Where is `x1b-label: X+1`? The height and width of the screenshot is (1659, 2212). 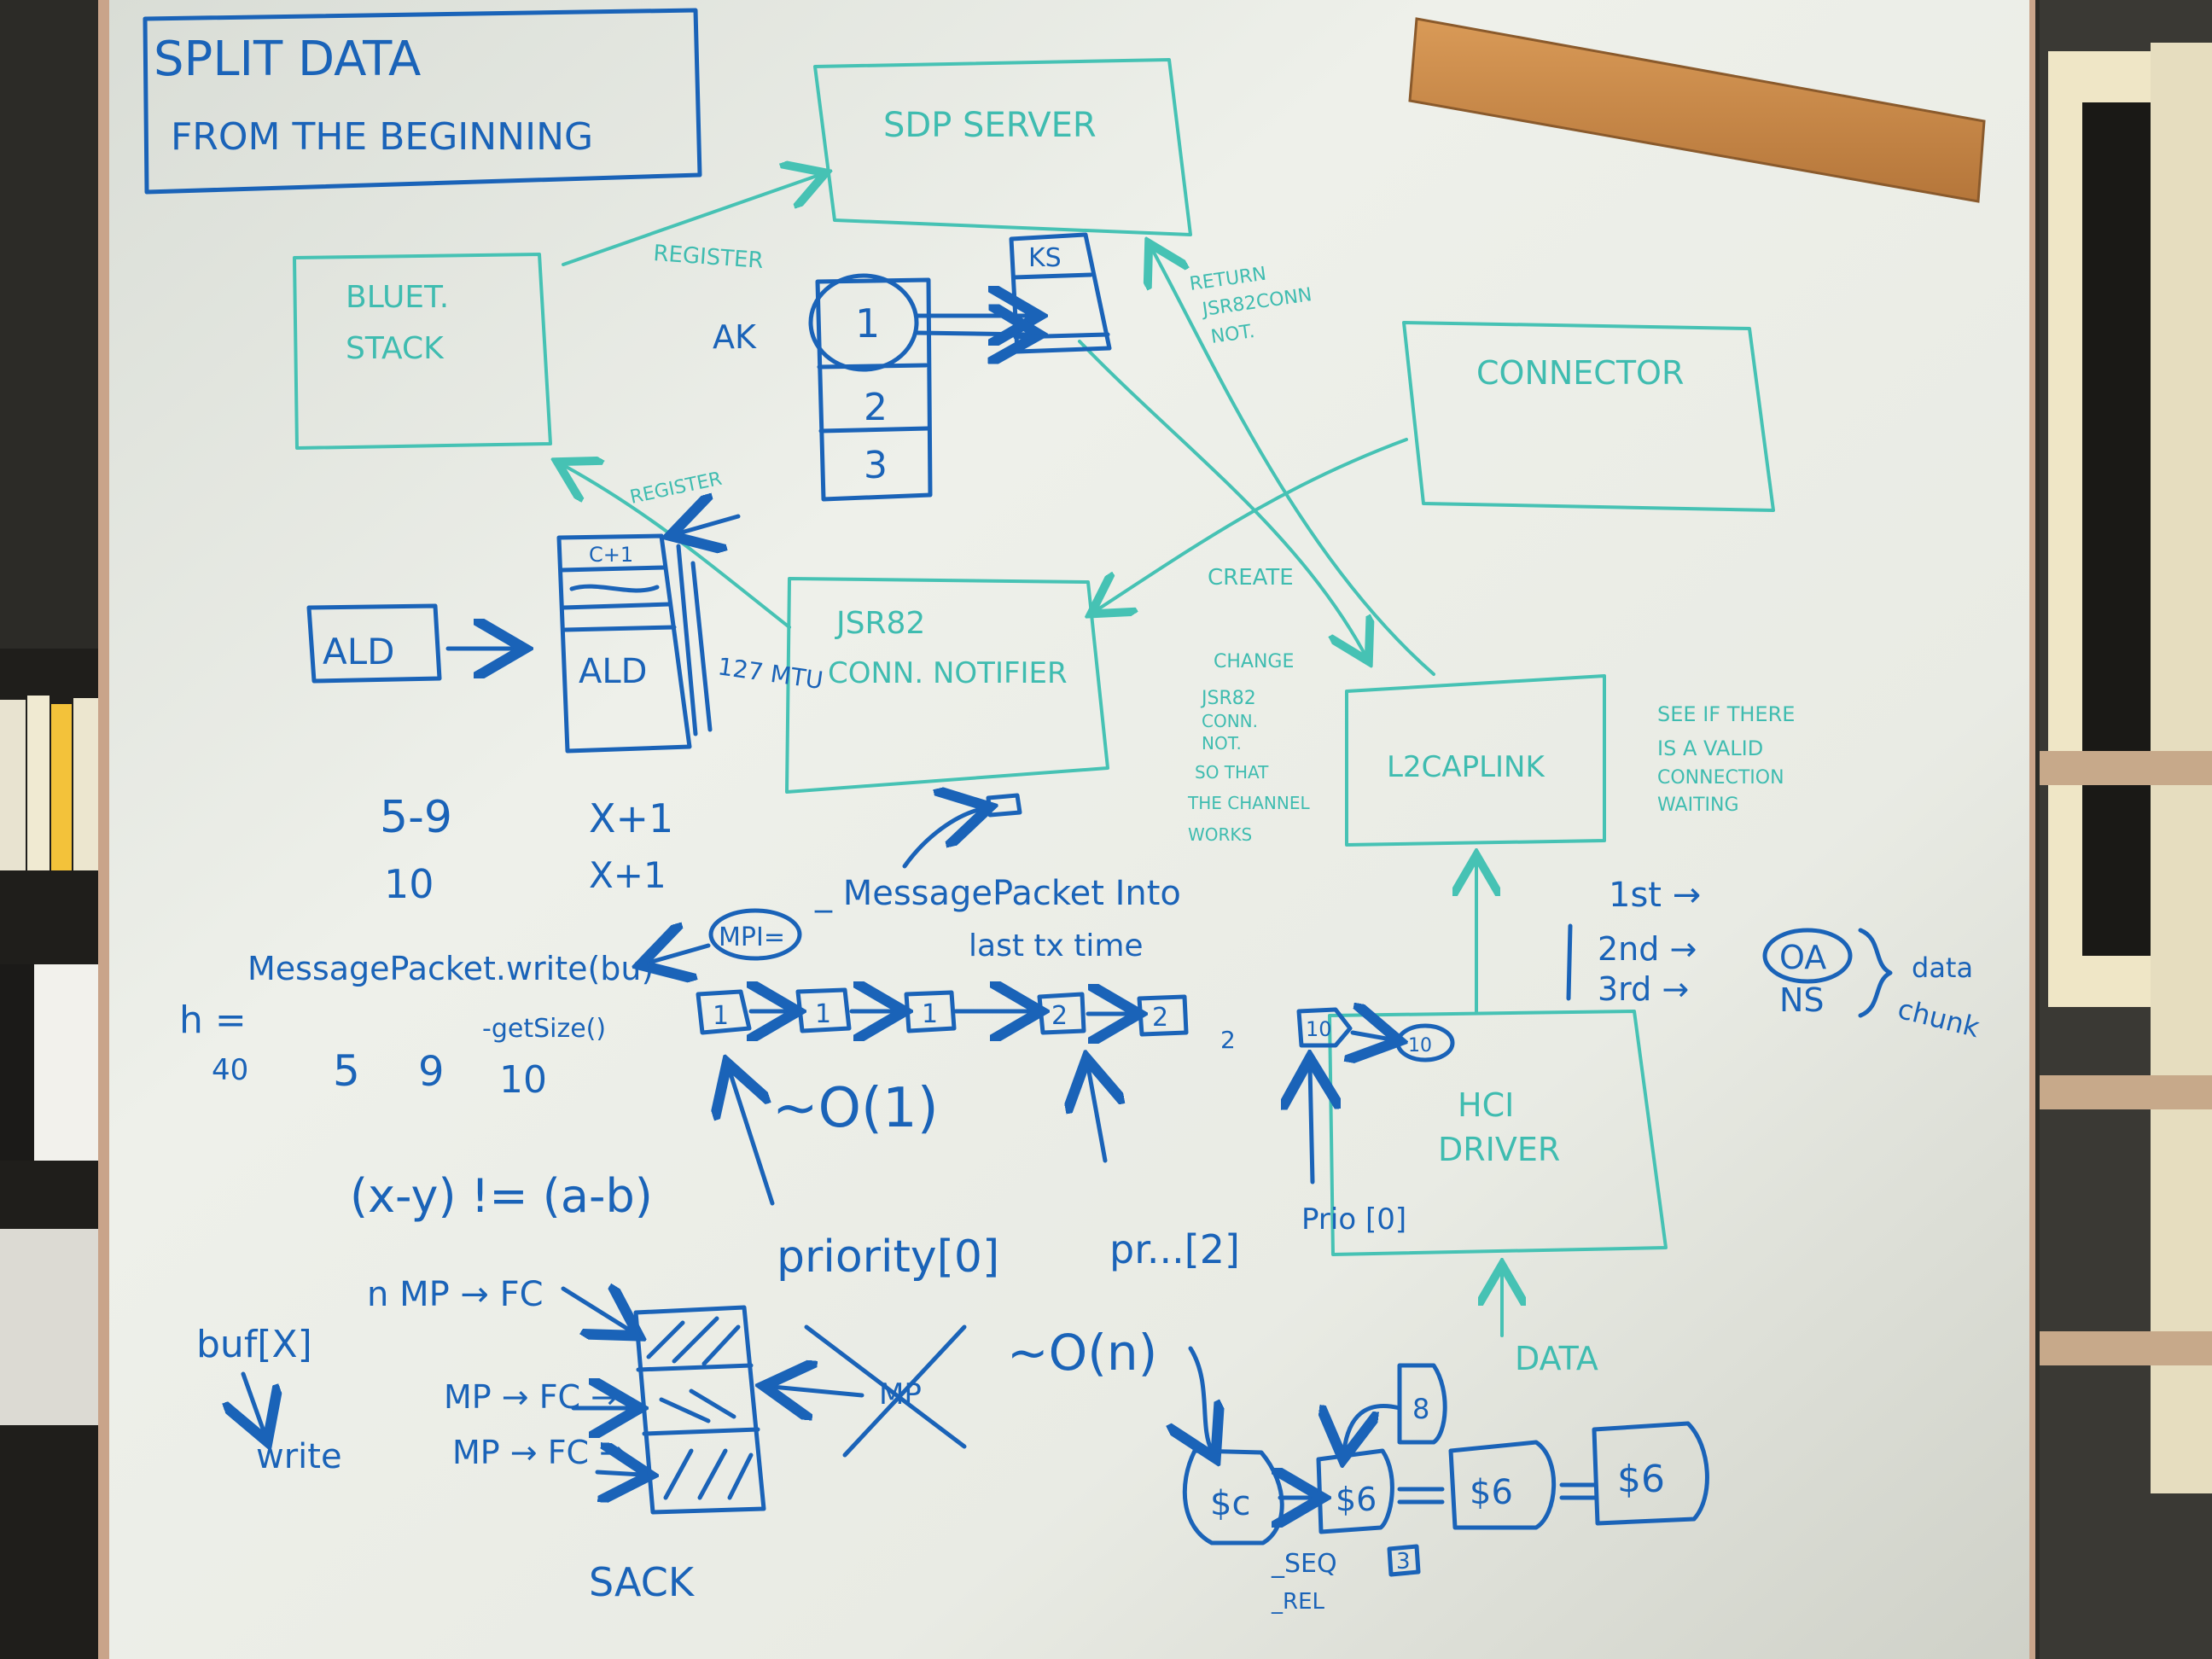
x1b-label: X+1 is located at coordinates (628, 875).